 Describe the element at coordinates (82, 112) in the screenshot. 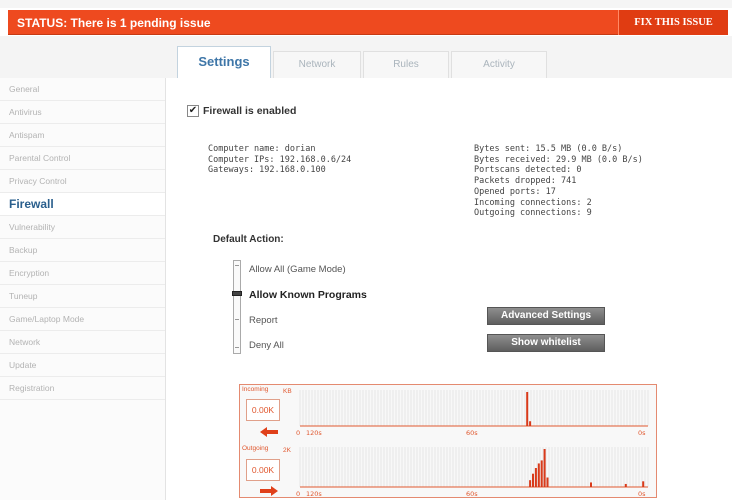

I see `sidebar-item-antivirus: Antivirus` at that location.